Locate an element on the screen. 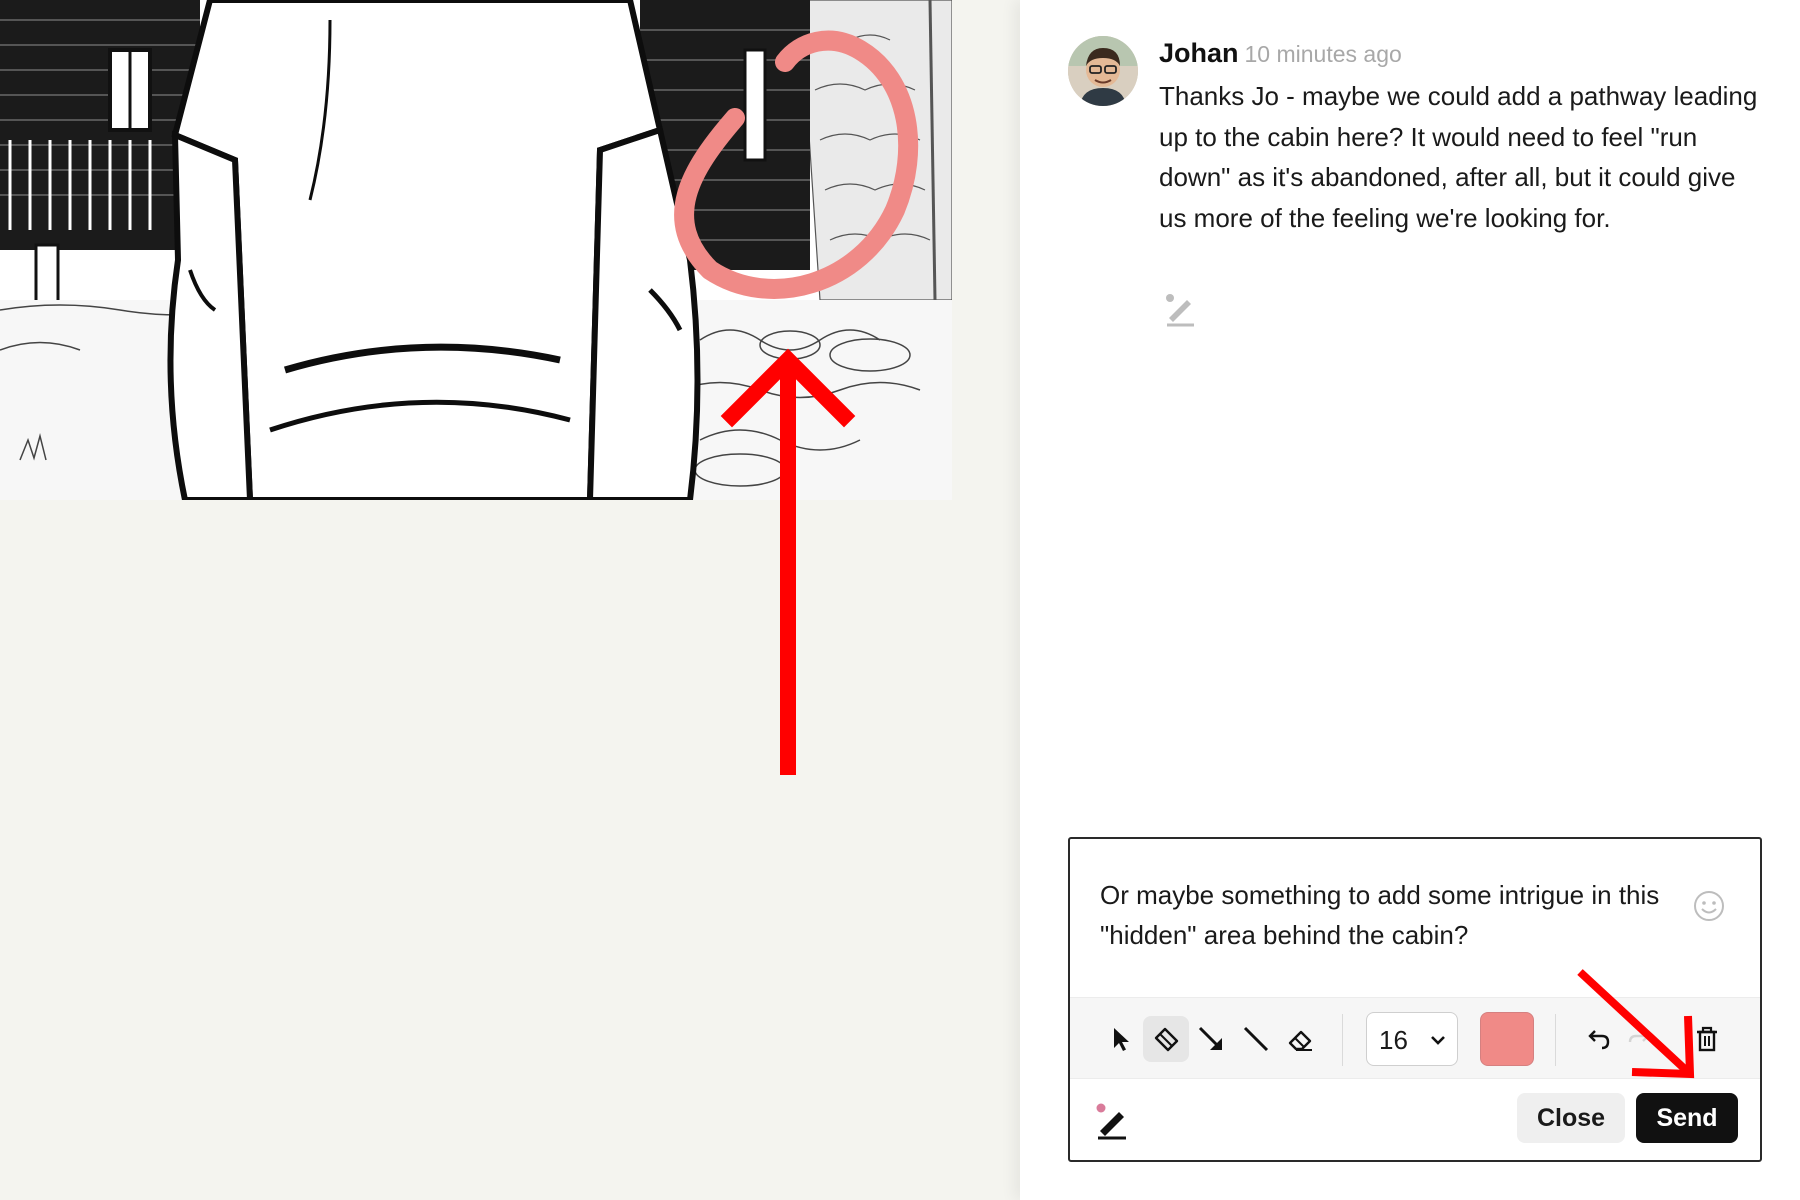 This screenshot has width=1800, height=1200. pen-icon is located at coordinates (1166, 1039).